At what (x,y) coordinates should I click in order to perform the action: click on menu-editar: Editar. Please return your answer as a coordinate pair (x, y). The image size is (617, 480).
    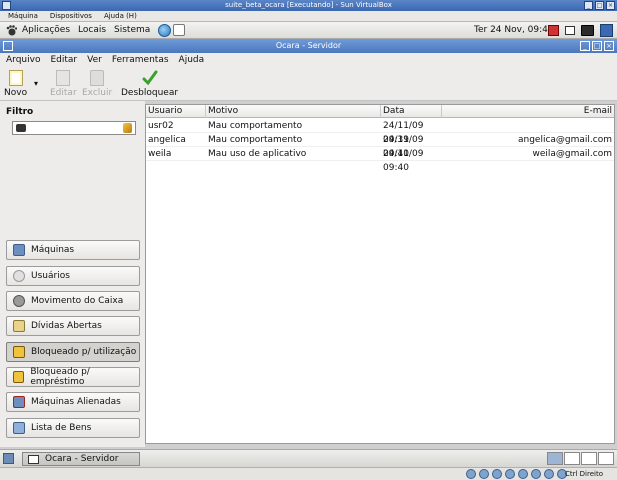
    Looking at the image, I should click on (63, 60).